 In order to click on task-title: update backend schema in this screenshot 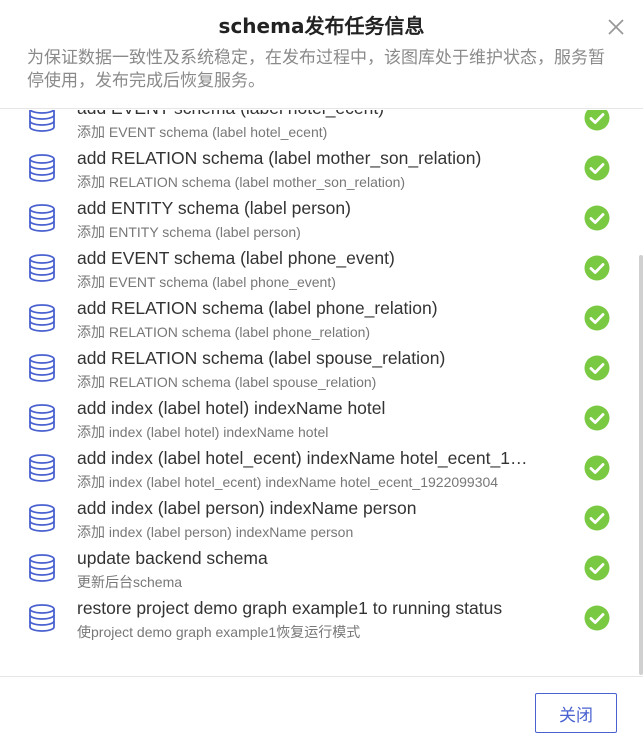, I will do `click(172, 558)`.